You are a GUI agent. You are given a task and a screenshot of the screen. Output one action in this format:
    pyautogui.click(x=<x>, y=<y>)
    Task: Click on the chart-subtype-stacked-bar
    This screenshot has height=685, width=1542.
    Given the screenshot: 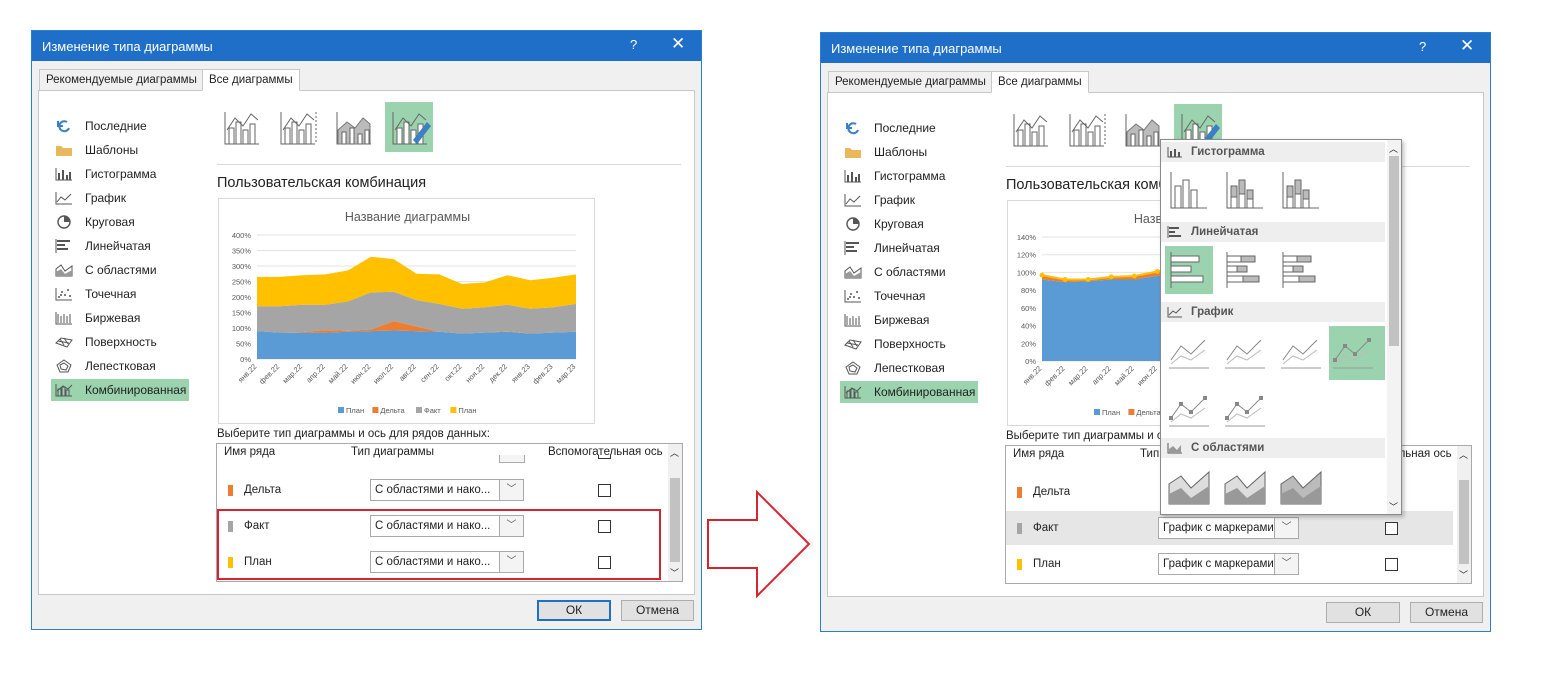 What is the action you would take?
    pyautogui.click(x=1245, y=270)
    